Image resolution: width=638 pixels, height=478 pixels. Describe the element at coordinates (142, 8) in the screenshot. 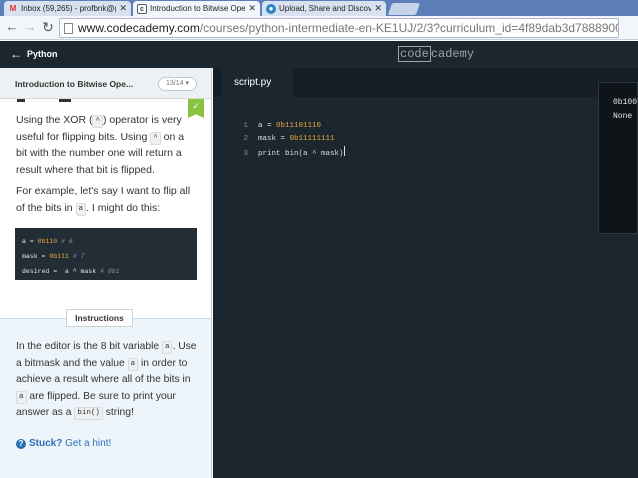

I see `codecademy-favicon: c` at that location.